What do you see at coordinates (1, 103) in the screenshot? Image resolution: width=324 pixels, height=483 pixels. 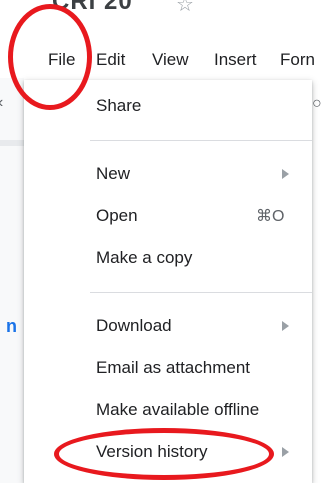 I see `chevron-left-icon: ‹` at bounding box center [1, 103].